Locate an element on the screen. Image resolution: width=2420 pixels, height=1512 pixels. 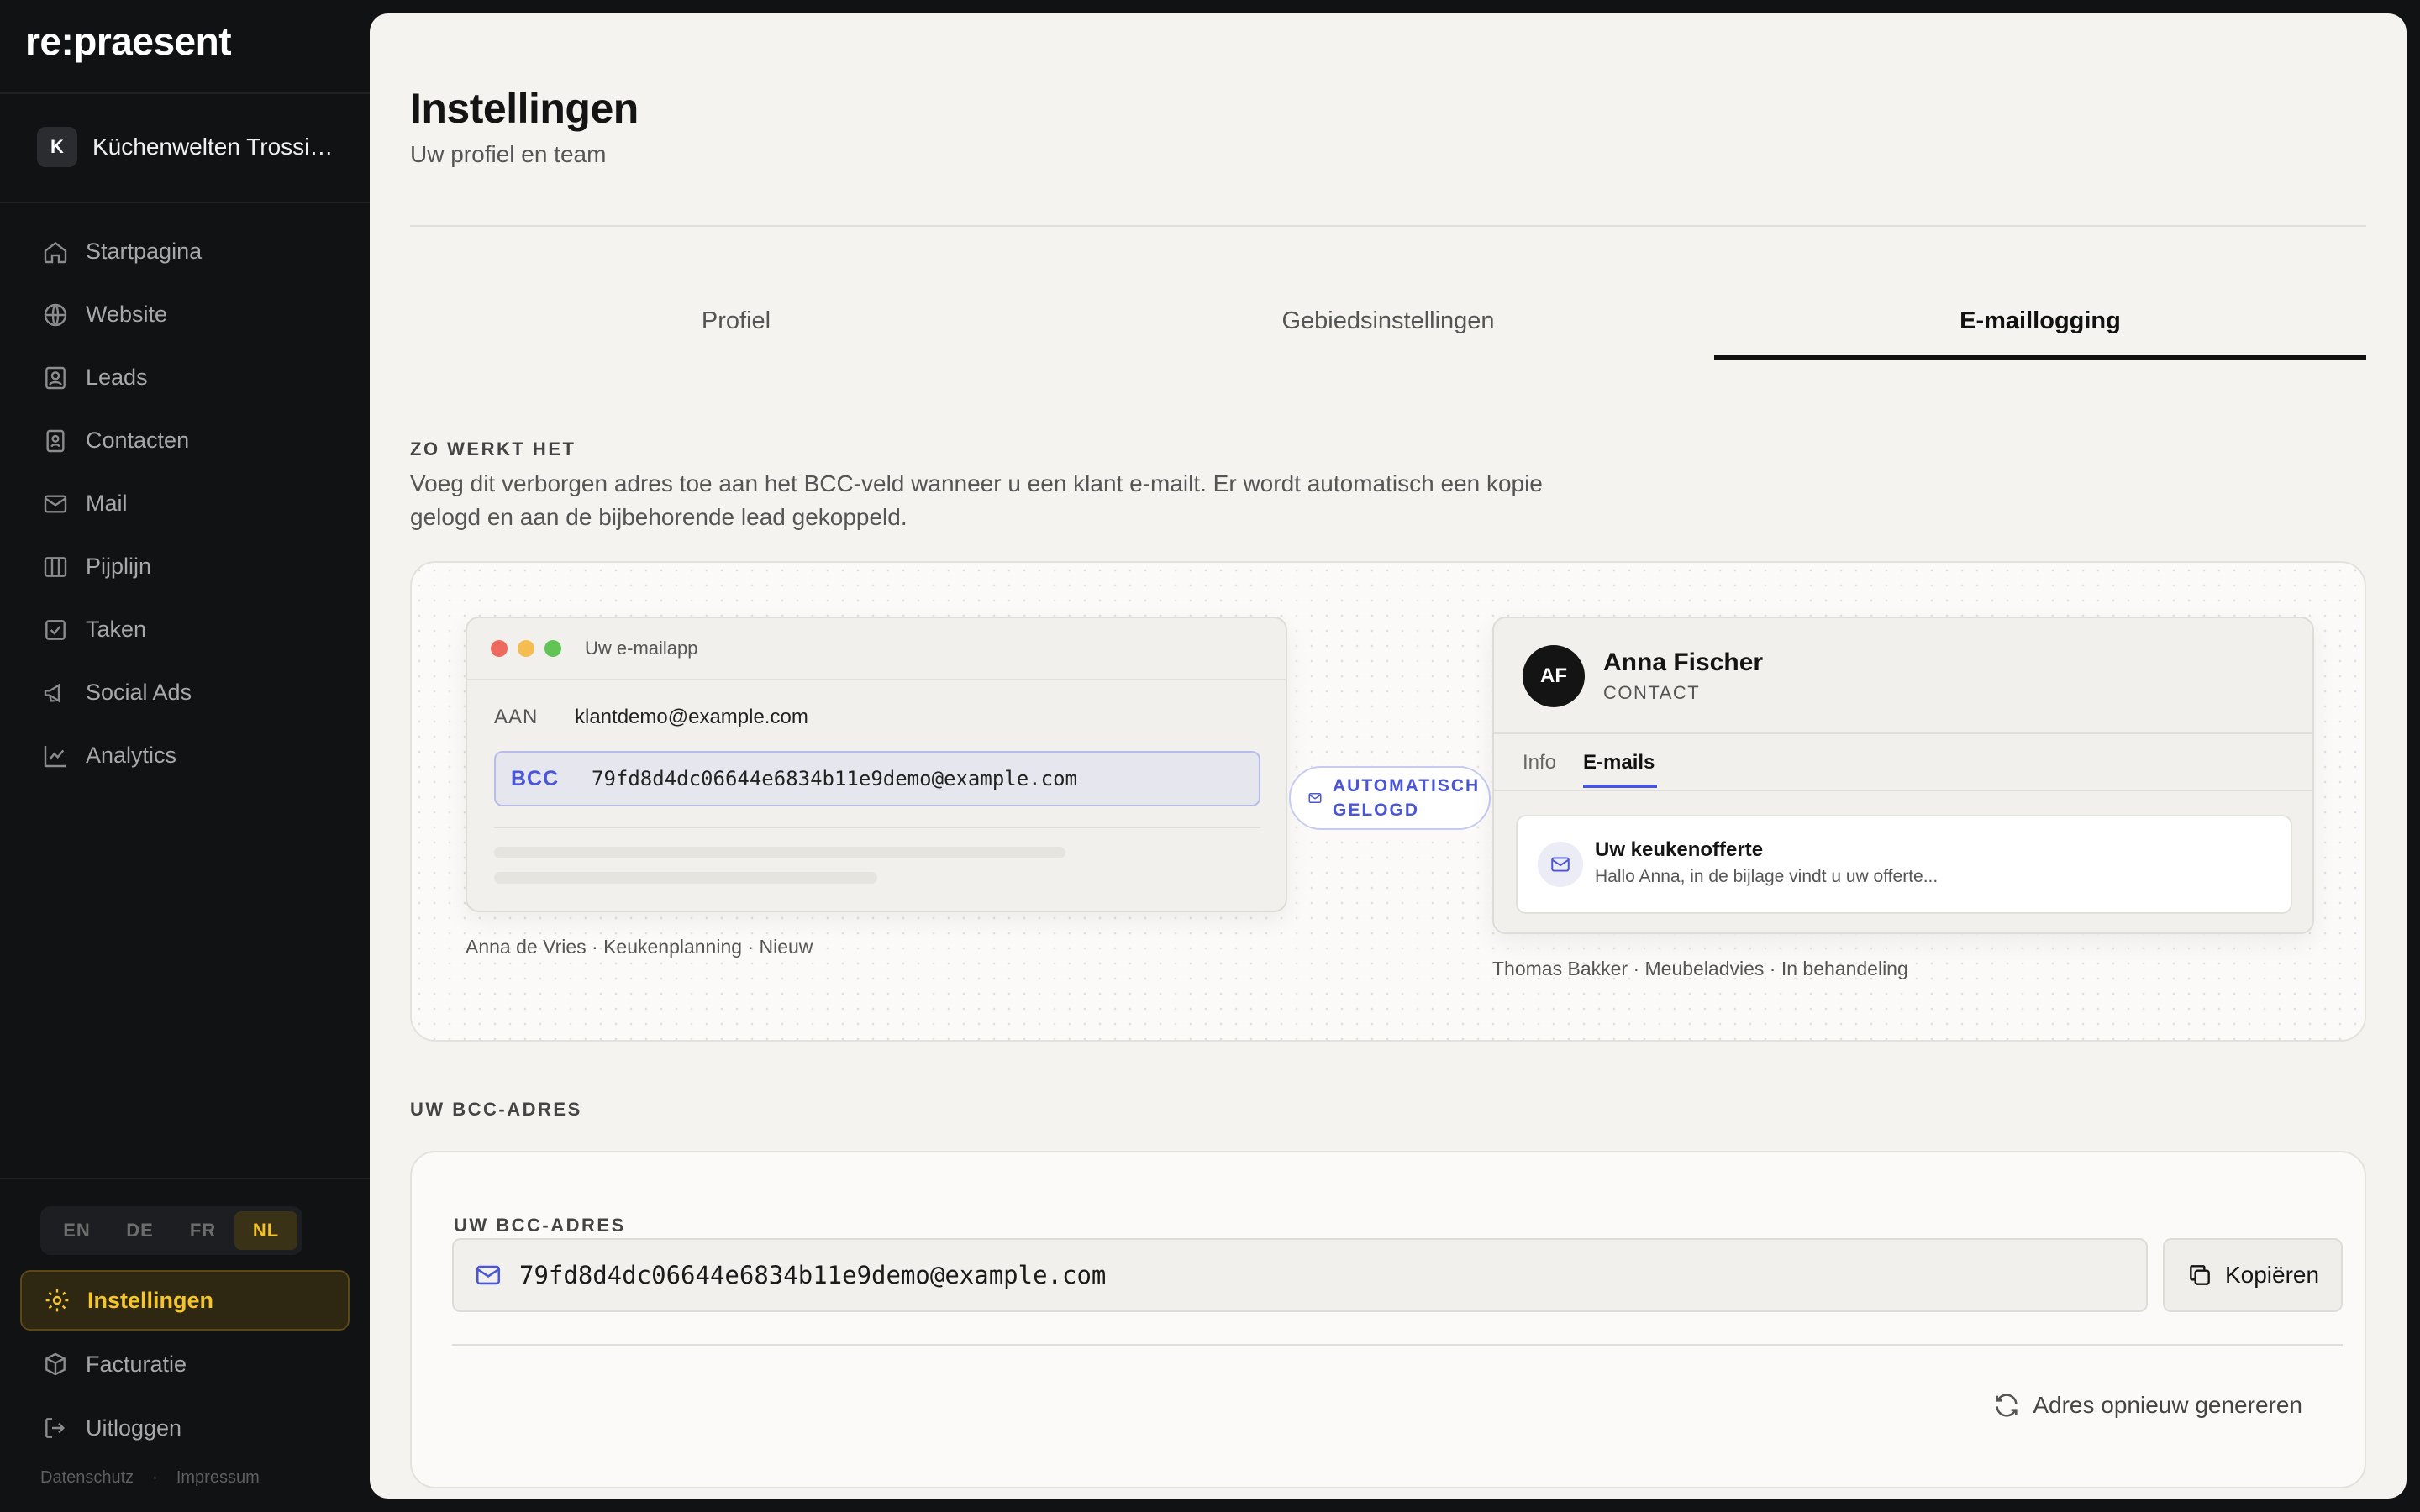
mail-app-title: Uw e-mailapp is located at coordinates (642, 648).